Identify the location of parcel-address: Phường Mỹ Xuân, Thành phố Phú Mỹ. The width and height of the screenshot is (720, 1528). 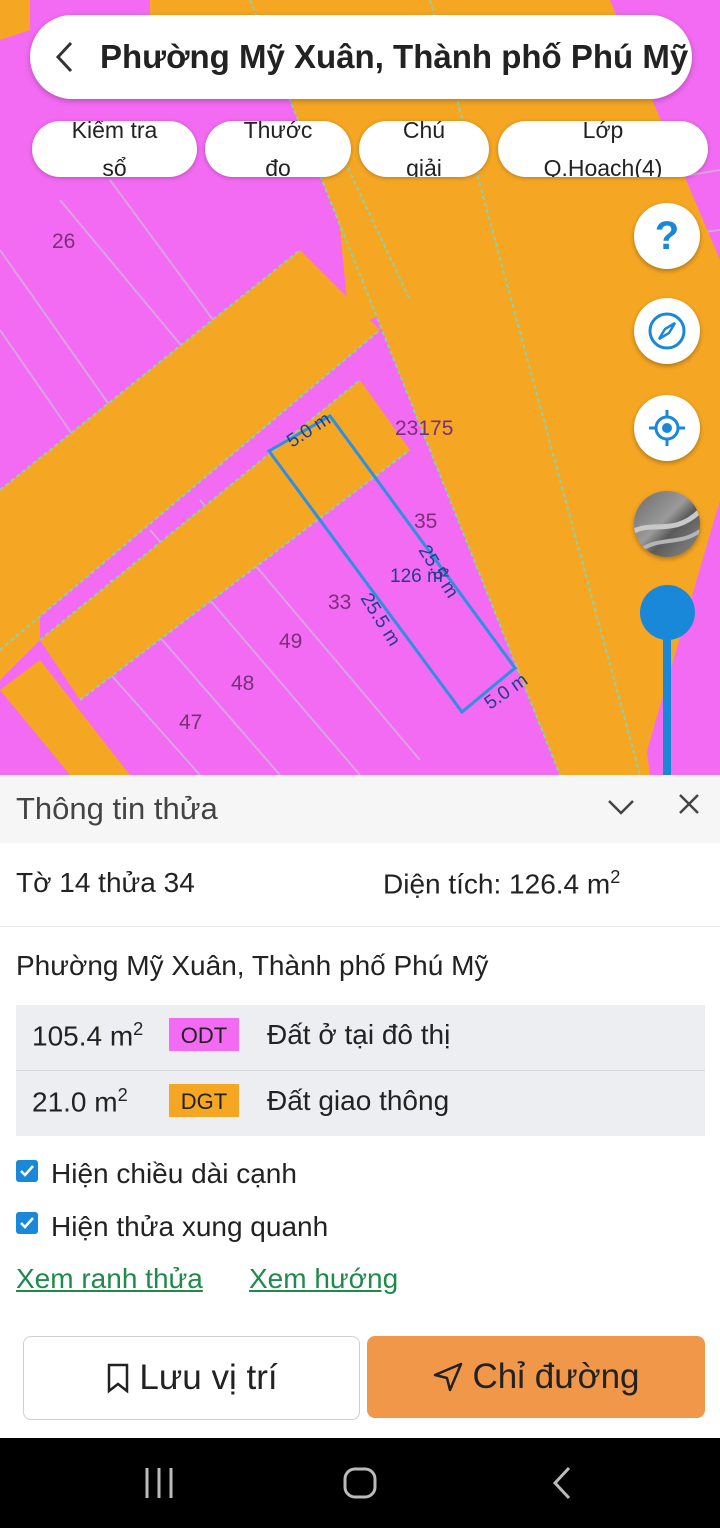
(252, 965).